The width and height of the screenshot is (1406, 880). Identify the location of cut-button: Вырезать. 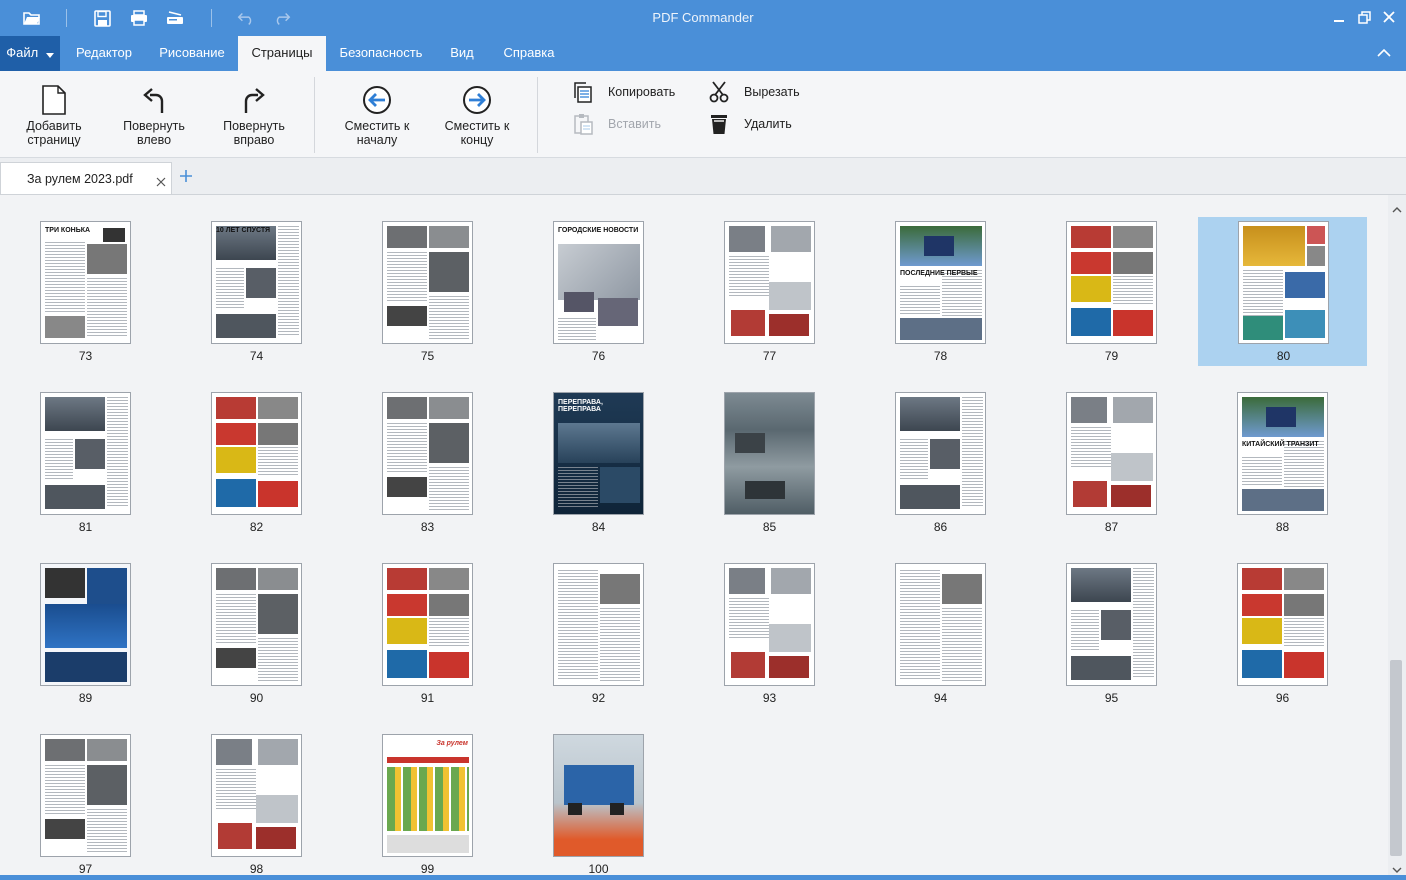
(753, 92).